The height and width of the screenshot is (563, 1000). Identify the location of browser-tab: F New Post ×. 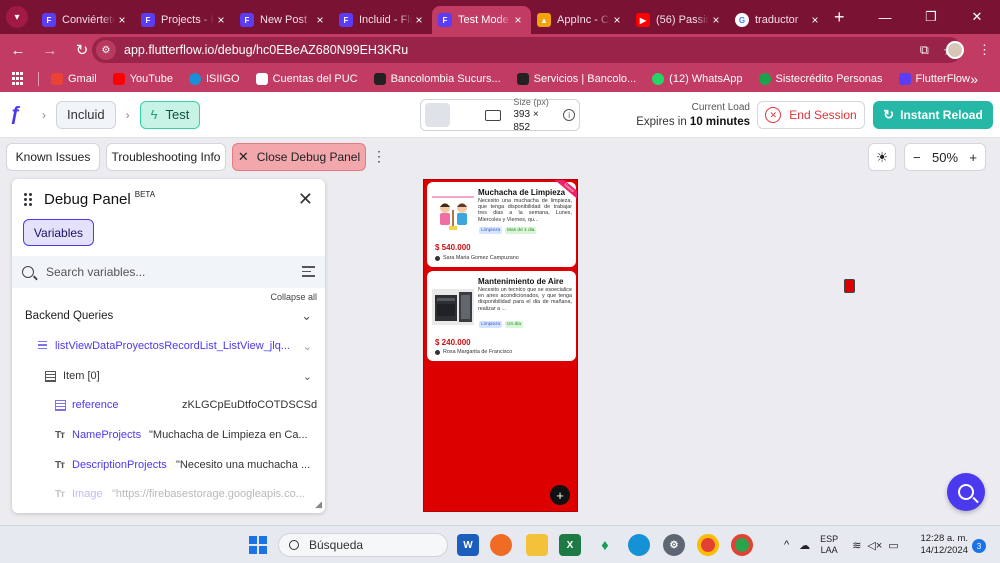
(283, 20).